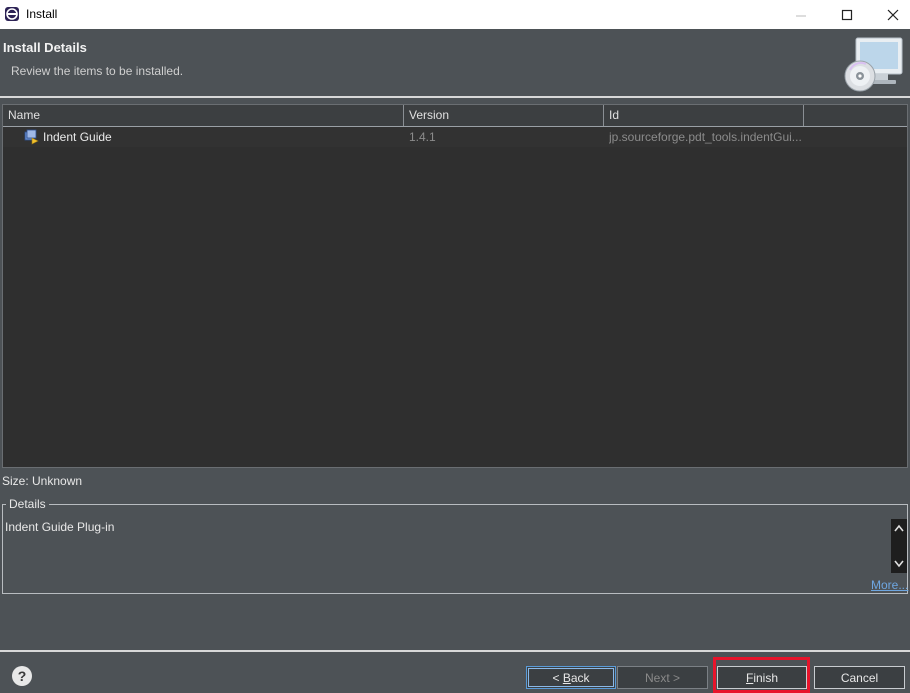 Image resolution: width=910 pixels, height=693 pixels. Describe the element at coordinates (455, 14) in the screenshot. I see `window-title-bar: Install` at that location.